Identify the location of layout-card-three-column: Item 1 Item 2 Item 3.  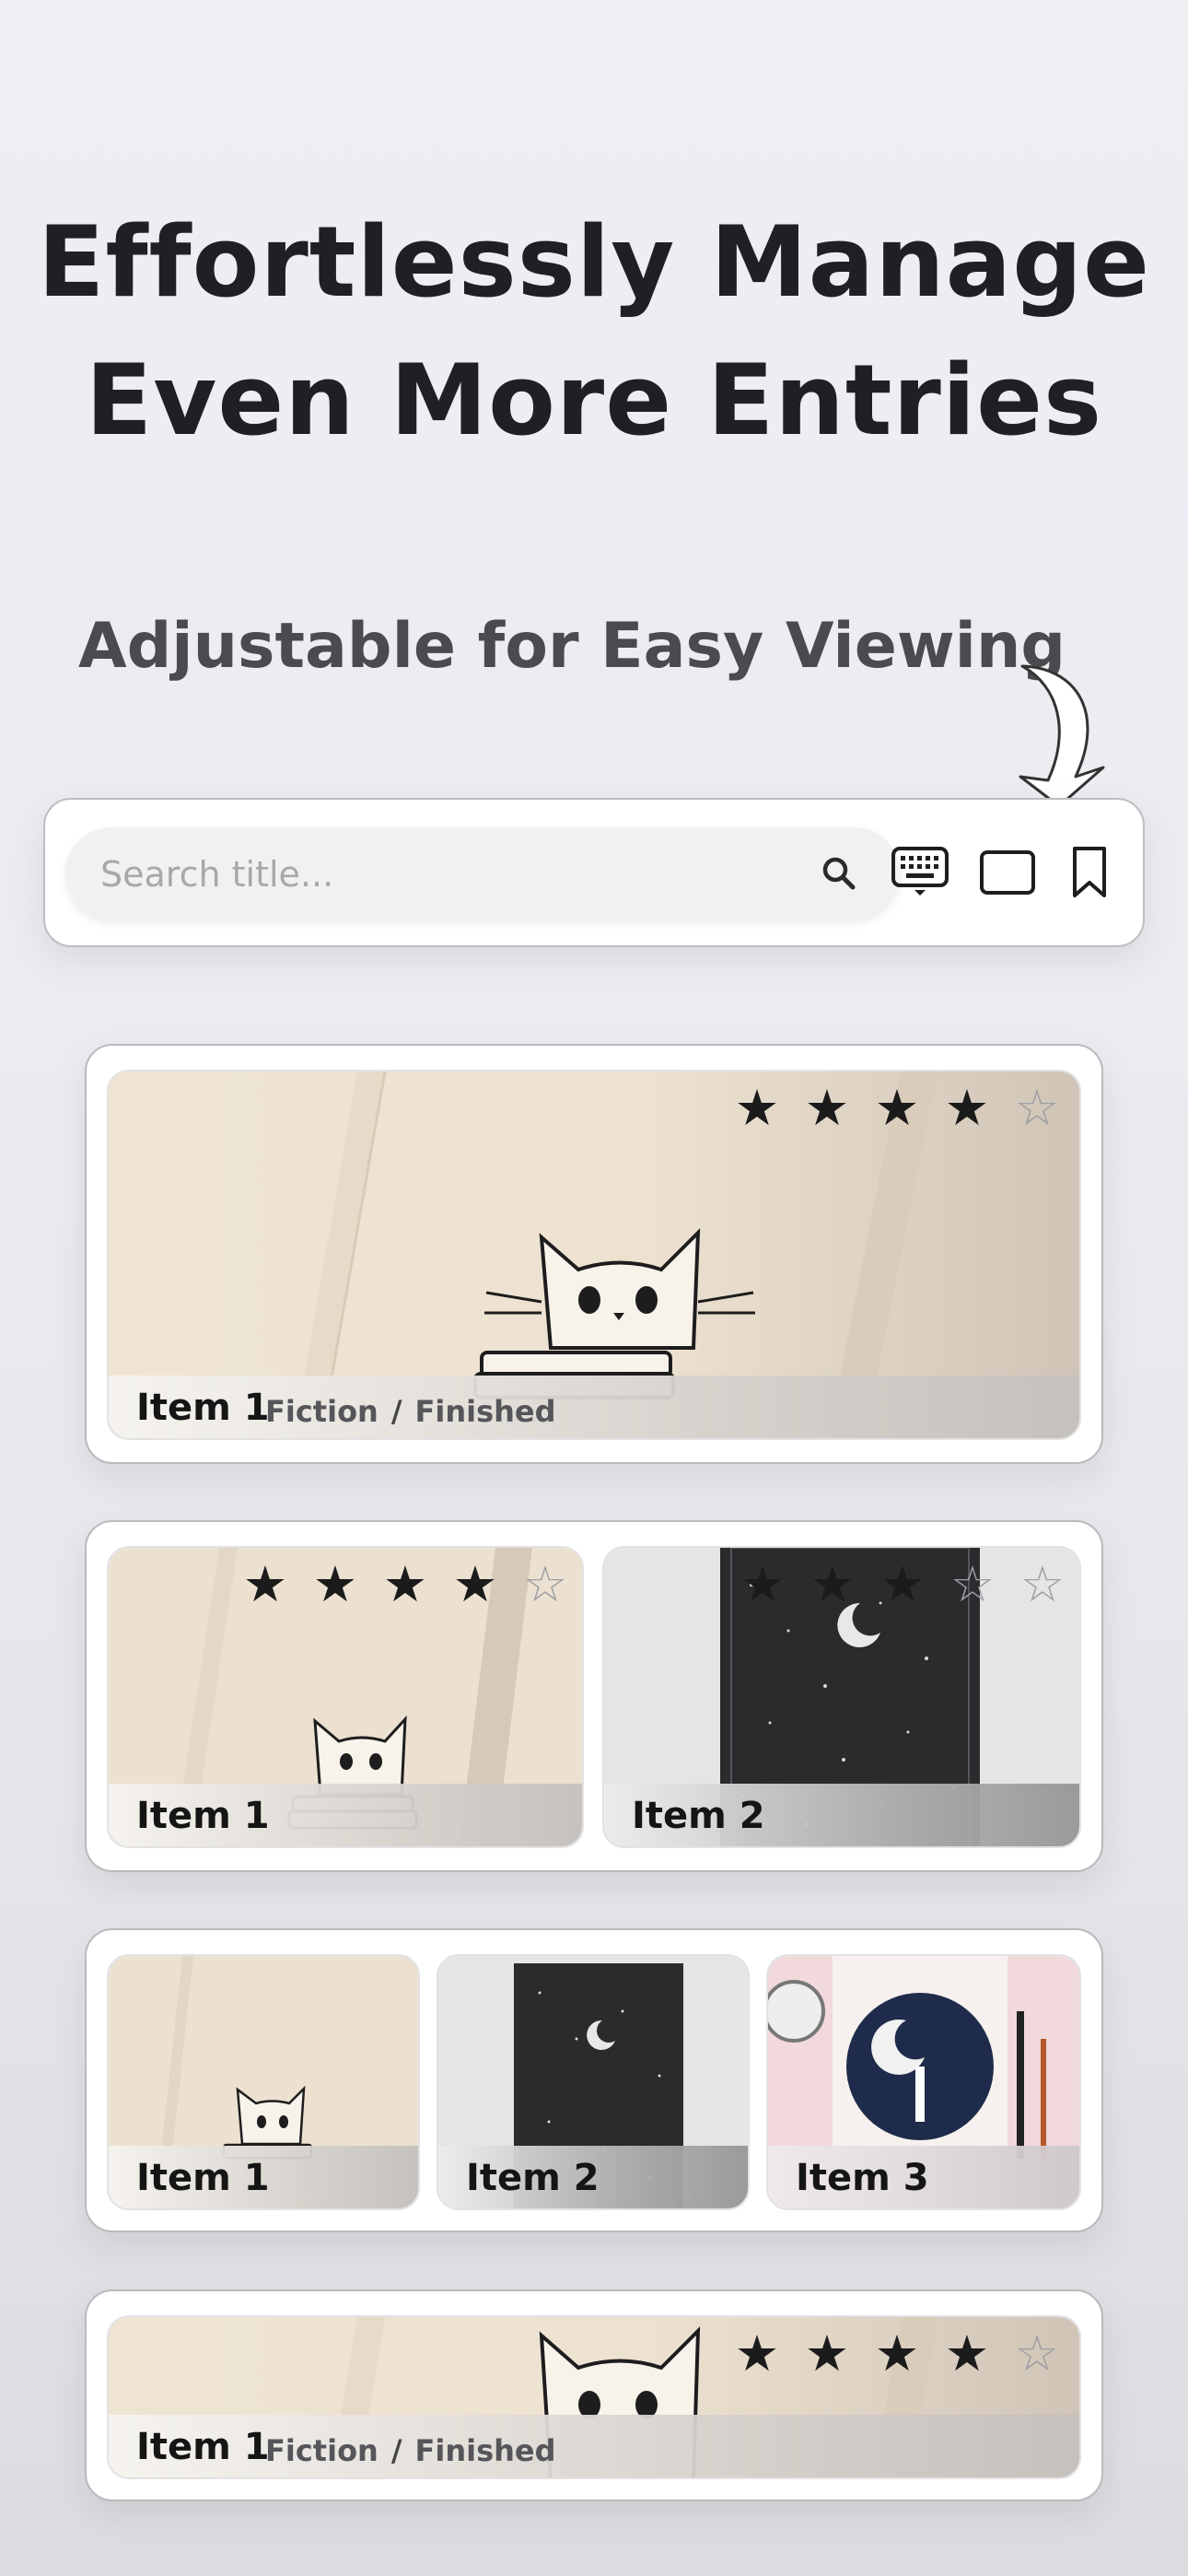
(594, 2080).